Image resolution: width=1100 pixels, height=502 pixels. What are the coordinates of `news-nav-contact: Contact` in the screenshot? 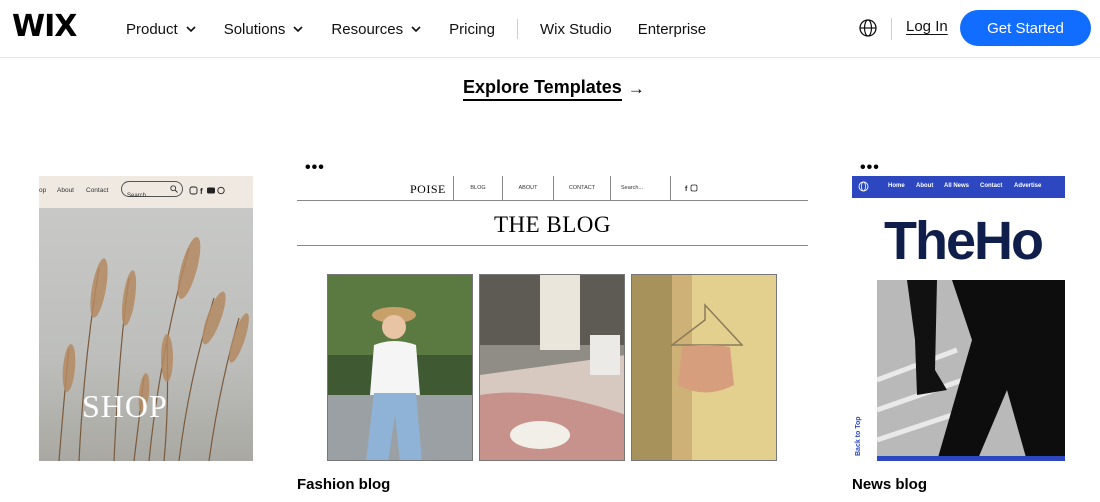 It's located at (991, 186).